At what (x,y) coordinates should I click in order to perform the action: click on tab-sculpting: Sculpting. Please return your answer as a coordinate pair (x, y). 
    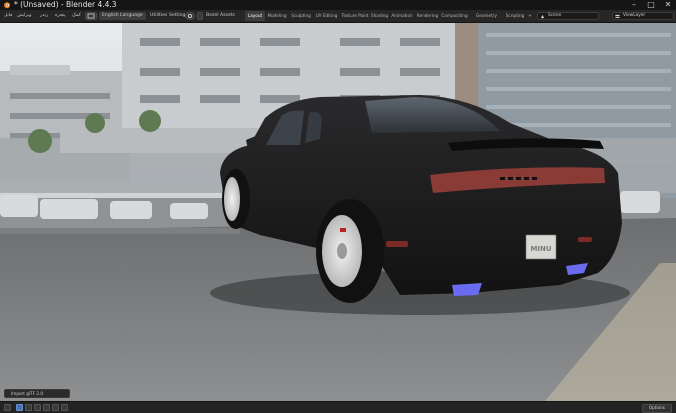
    Looking at the image, I should click on (301, 16).